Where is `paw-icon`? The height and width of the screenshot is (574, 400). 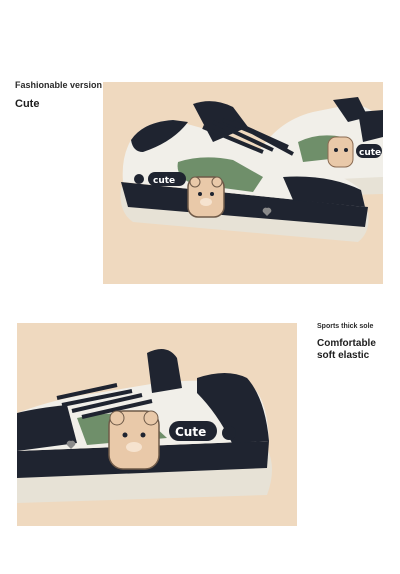
paw-icon is located at coordinates (229, 433).